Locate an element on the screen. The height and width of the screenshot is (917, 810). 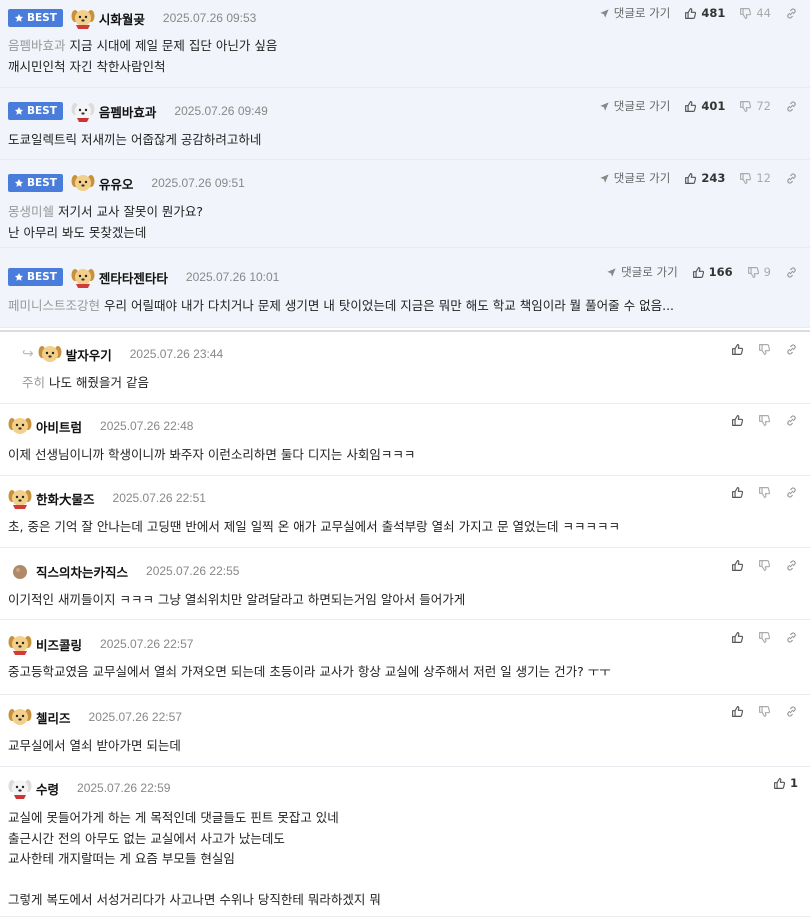
nickname: 시화월곶 is located at coordinates (122, 18).